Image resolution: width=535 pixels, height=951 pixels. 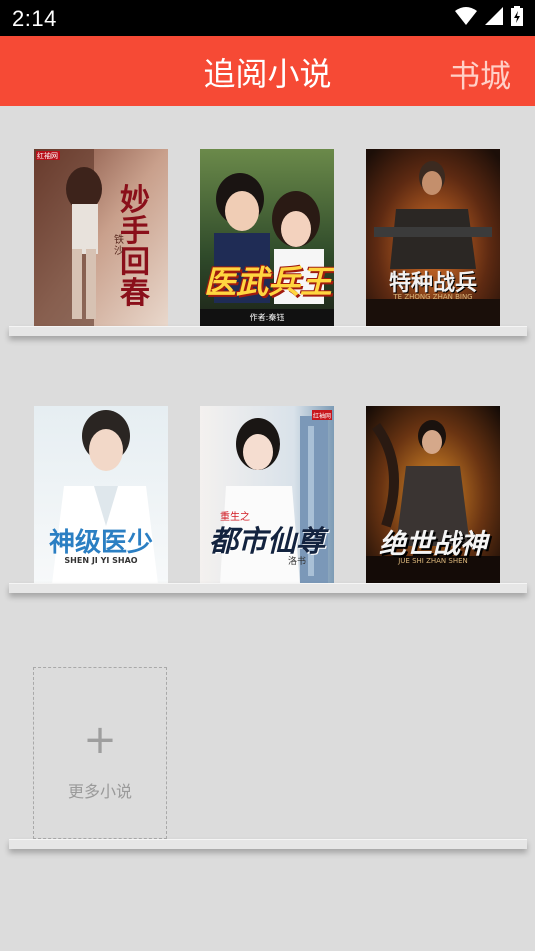 What do you see at coordinates (517, 18) in the screenshot?
I see `battery-icon` at bounding box center [517, 18].